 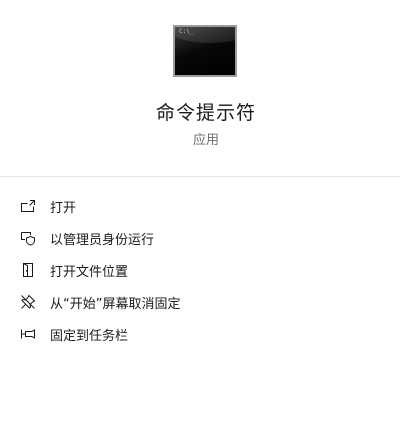 I want to click on shield-icon, so click(x=28, y=238).